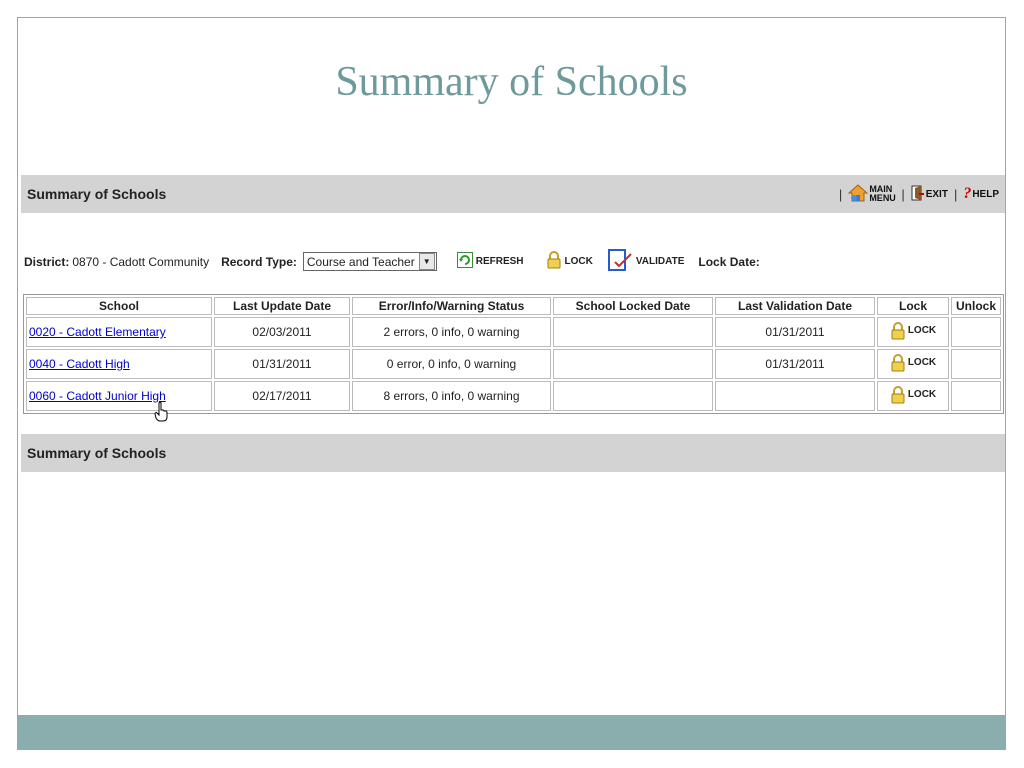  Describe the element at coordinates (282, 396) in the screenshot. I see `last-update-cell: 02/17/2011` at that location.